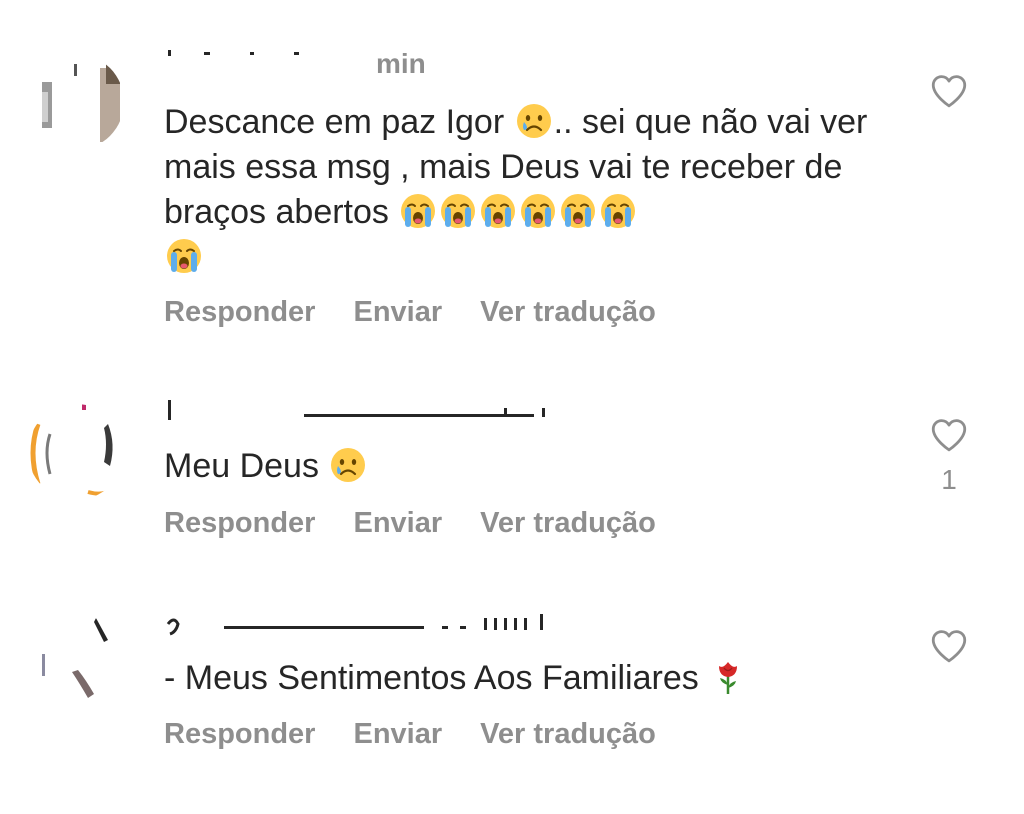  I want to click on comment-header: min, so click(295, 63).